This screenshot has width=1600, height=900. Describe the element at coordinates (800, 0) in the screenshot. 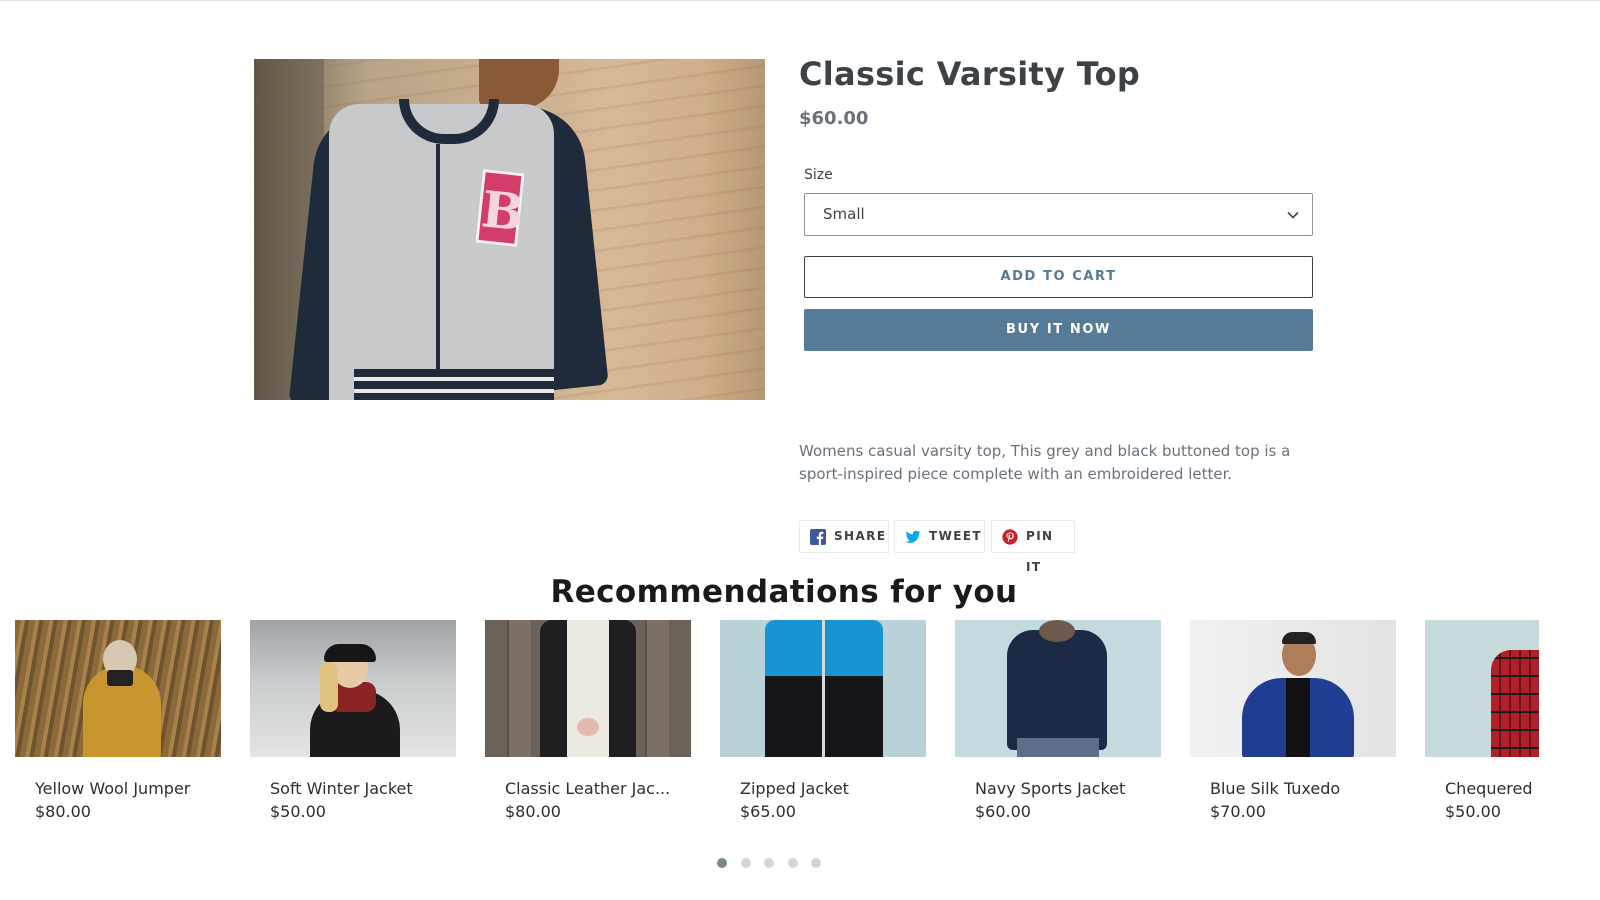

I see `top-divider` at that location.